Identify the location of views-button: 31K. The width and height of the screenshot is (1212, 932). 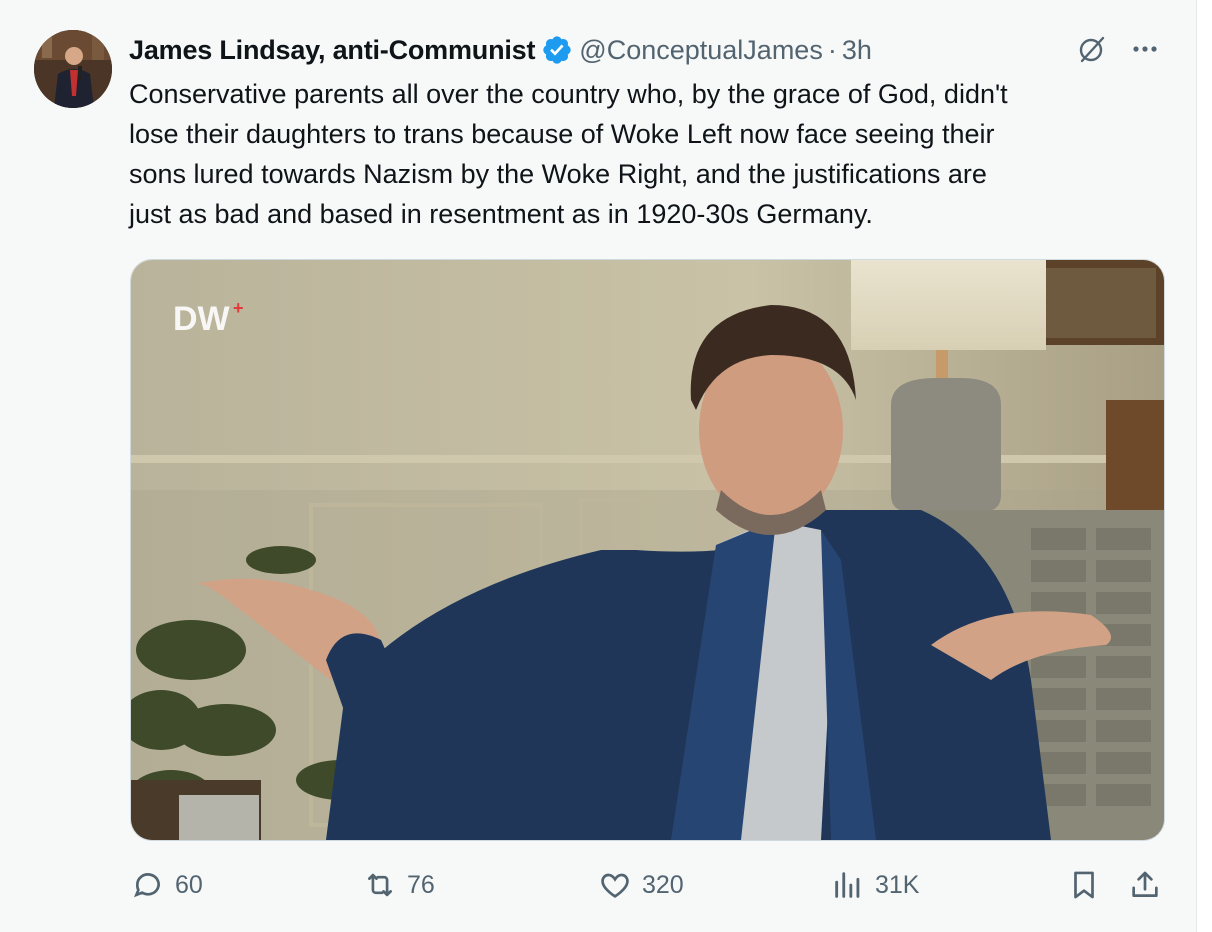
(875, 885).